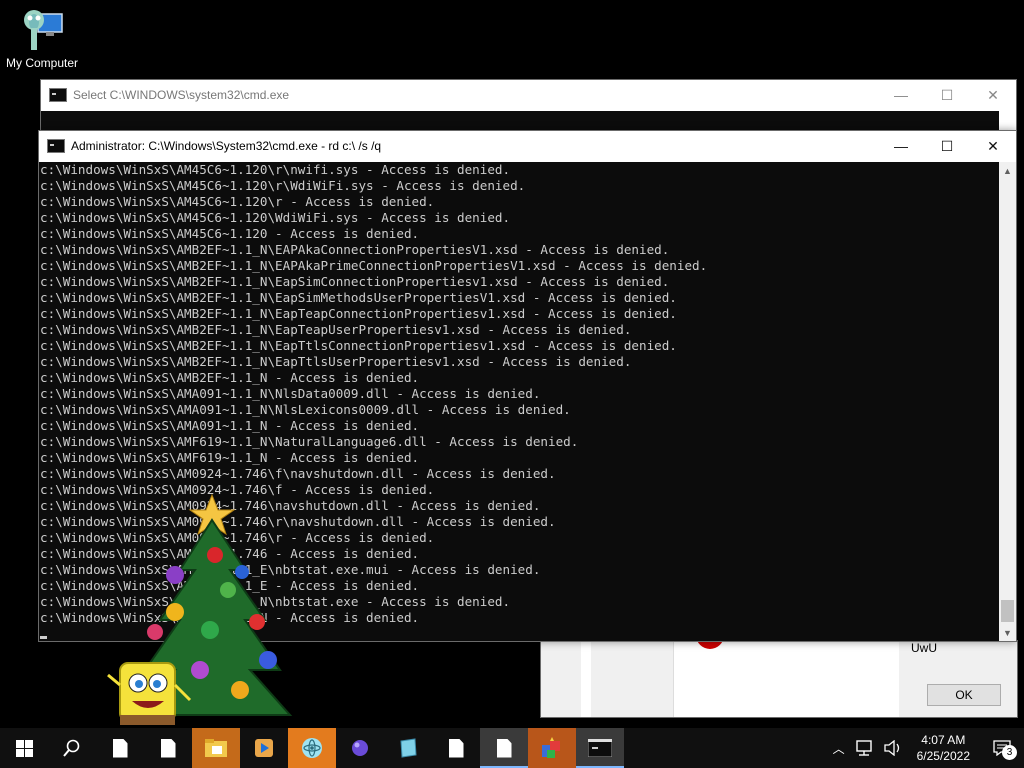  What do you see at coordinates (865, 748) in the screenshot?
I see `network-icon` at bounding box center [865, 748].